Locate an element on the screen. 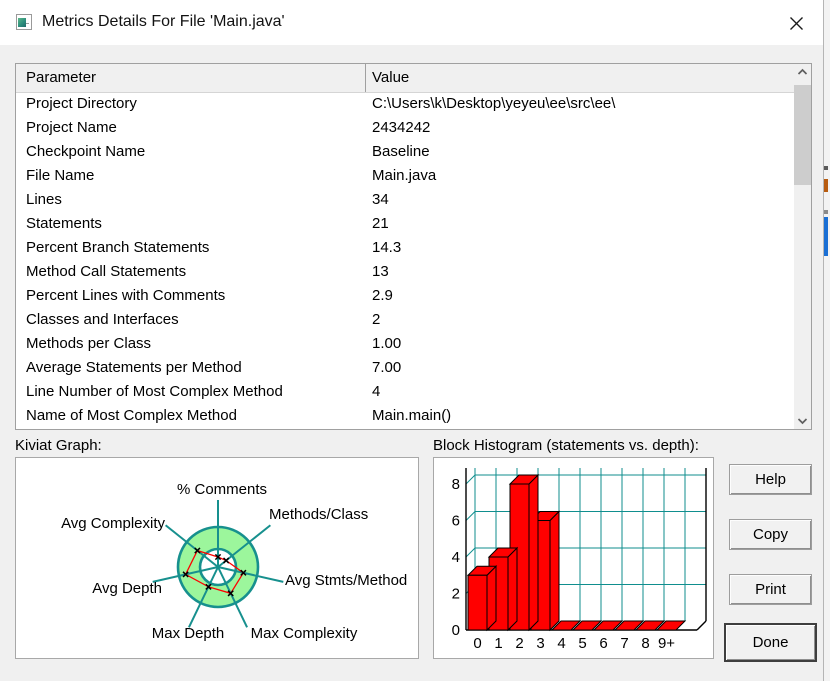 The height and width of the screenshot is (681, 830). copy-button: Copy is located at coordinates (770, 534).